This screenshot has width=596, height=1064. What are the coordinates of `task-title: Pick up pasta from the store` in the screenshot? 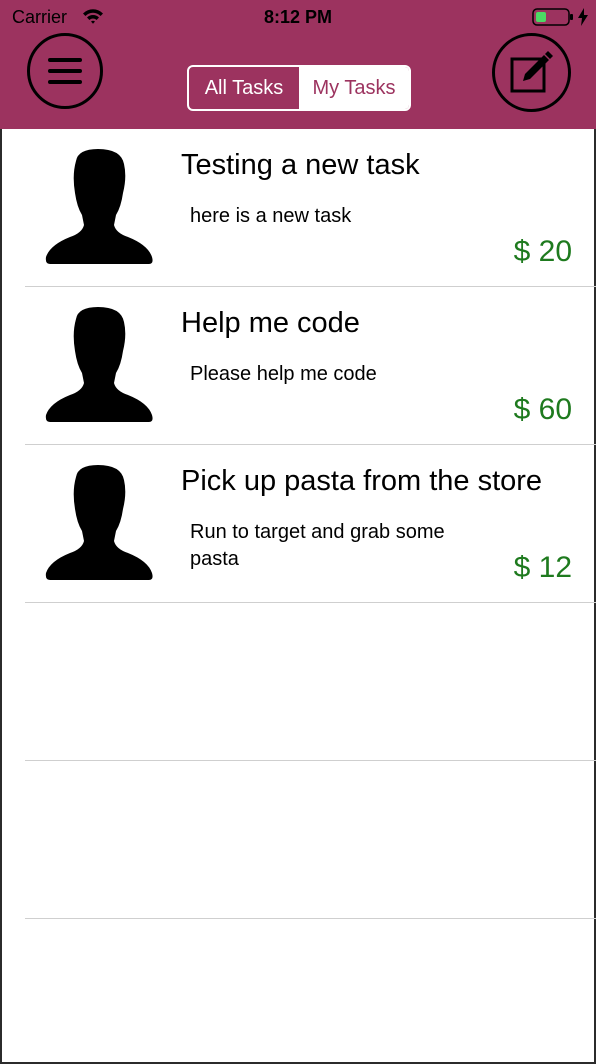 It's located at (362, 481).